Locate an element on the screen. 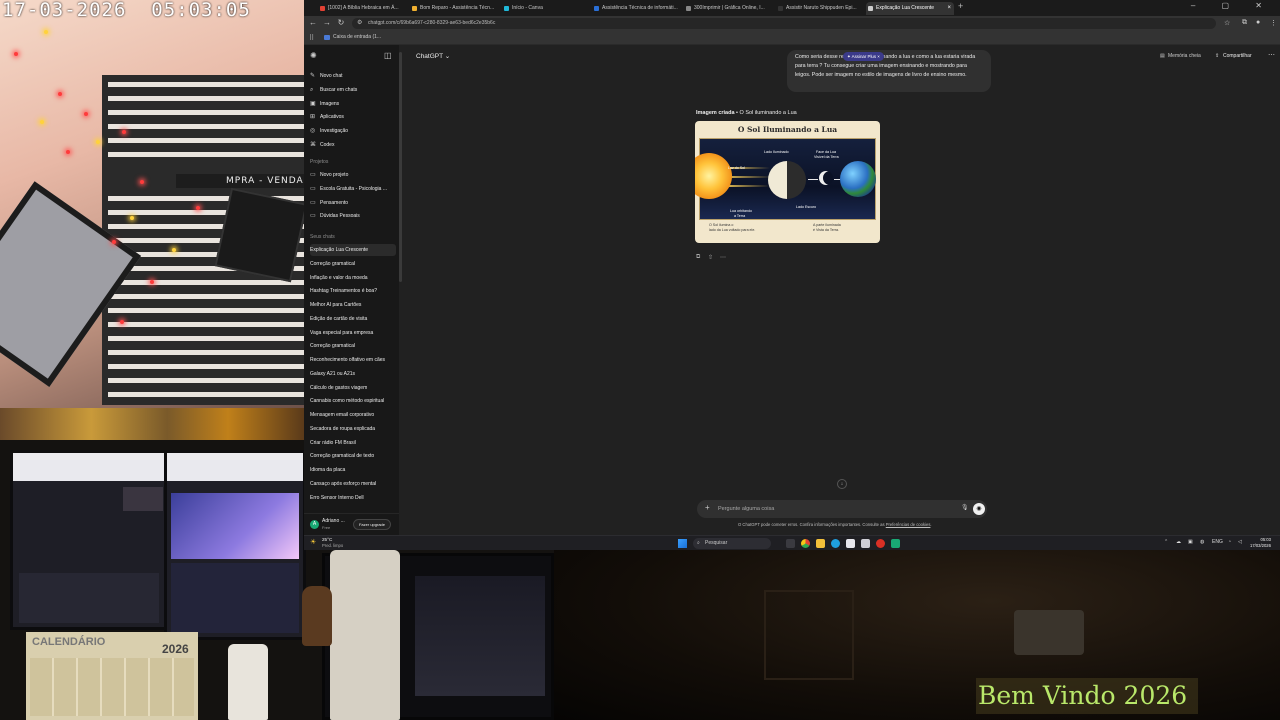 The width and height of the screenshot is (1280, 720). forward-icon: → is located at coordinates (327, 22).